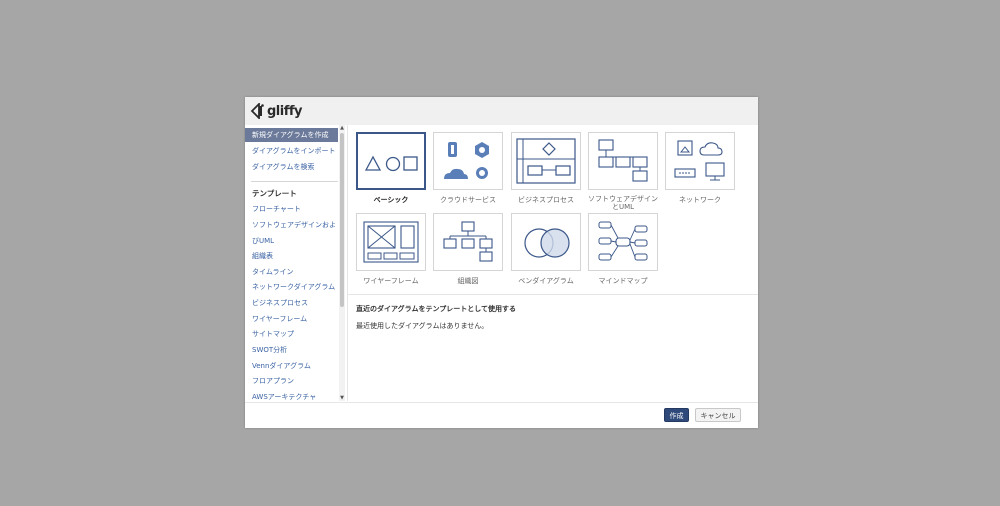 This screenshot has width=1000, height=506. What do you see at coordinates (291, 256) in the screenshot?
I see `sidebar-item-org-table: 組織表` at bounding box center [291, 256].